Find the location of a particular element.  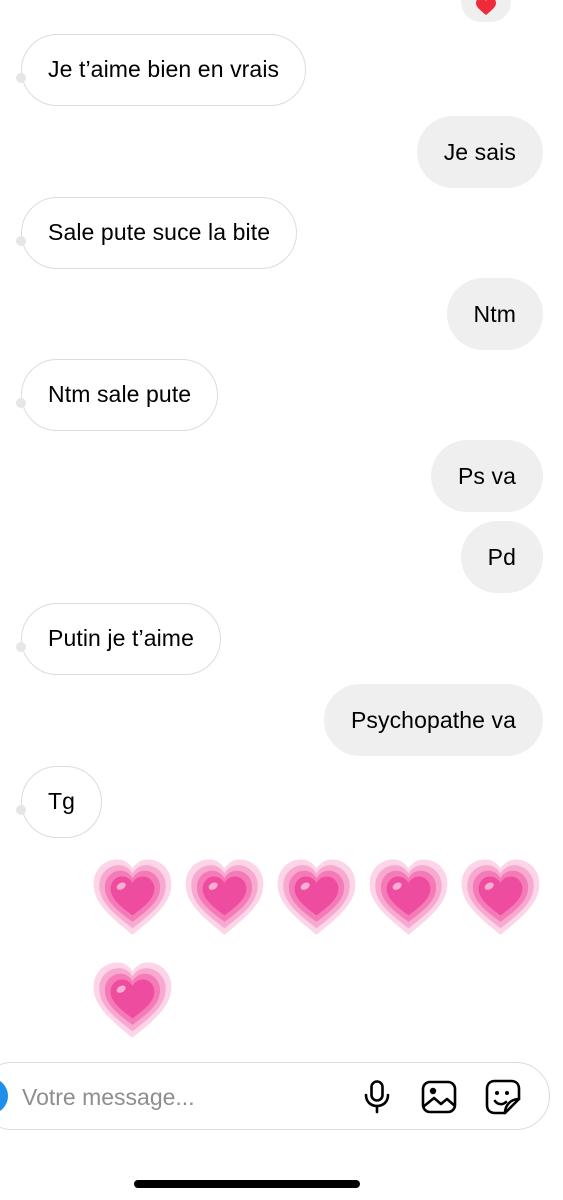

message-text: Pd is located at coordinates (501, 557).